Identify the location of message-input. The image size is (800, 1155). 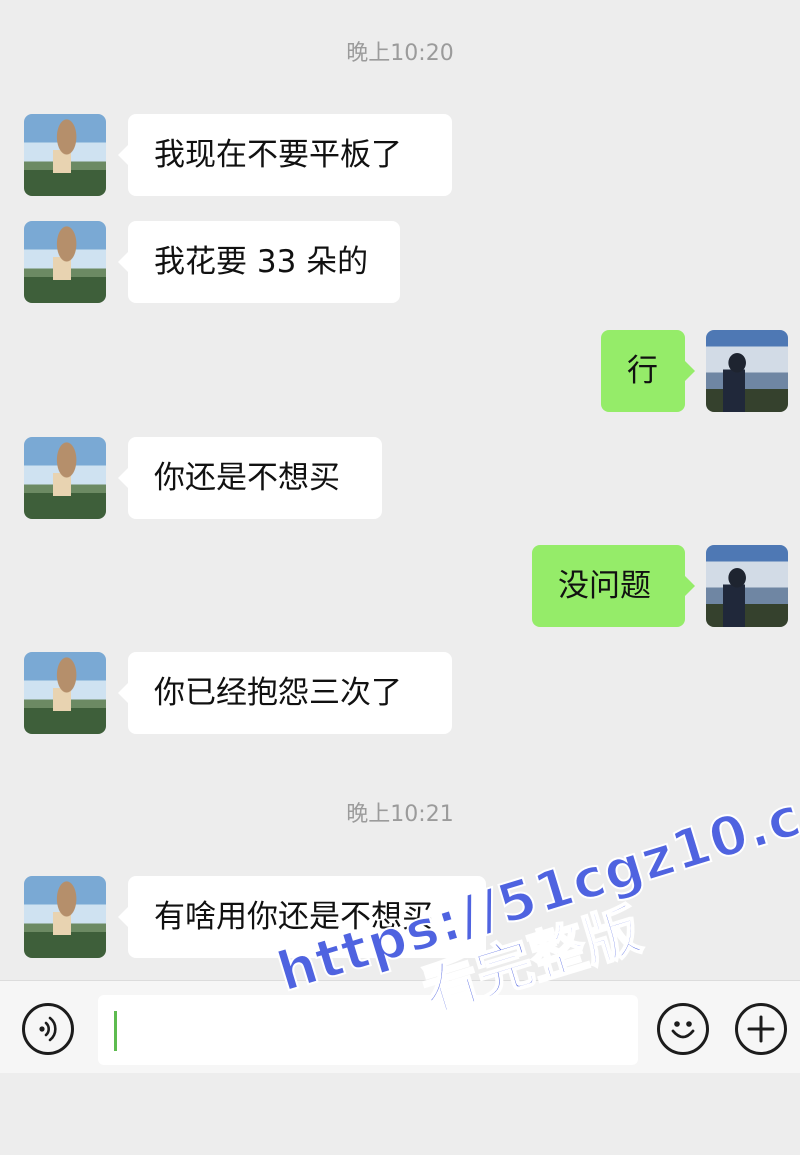
(368, 1030).